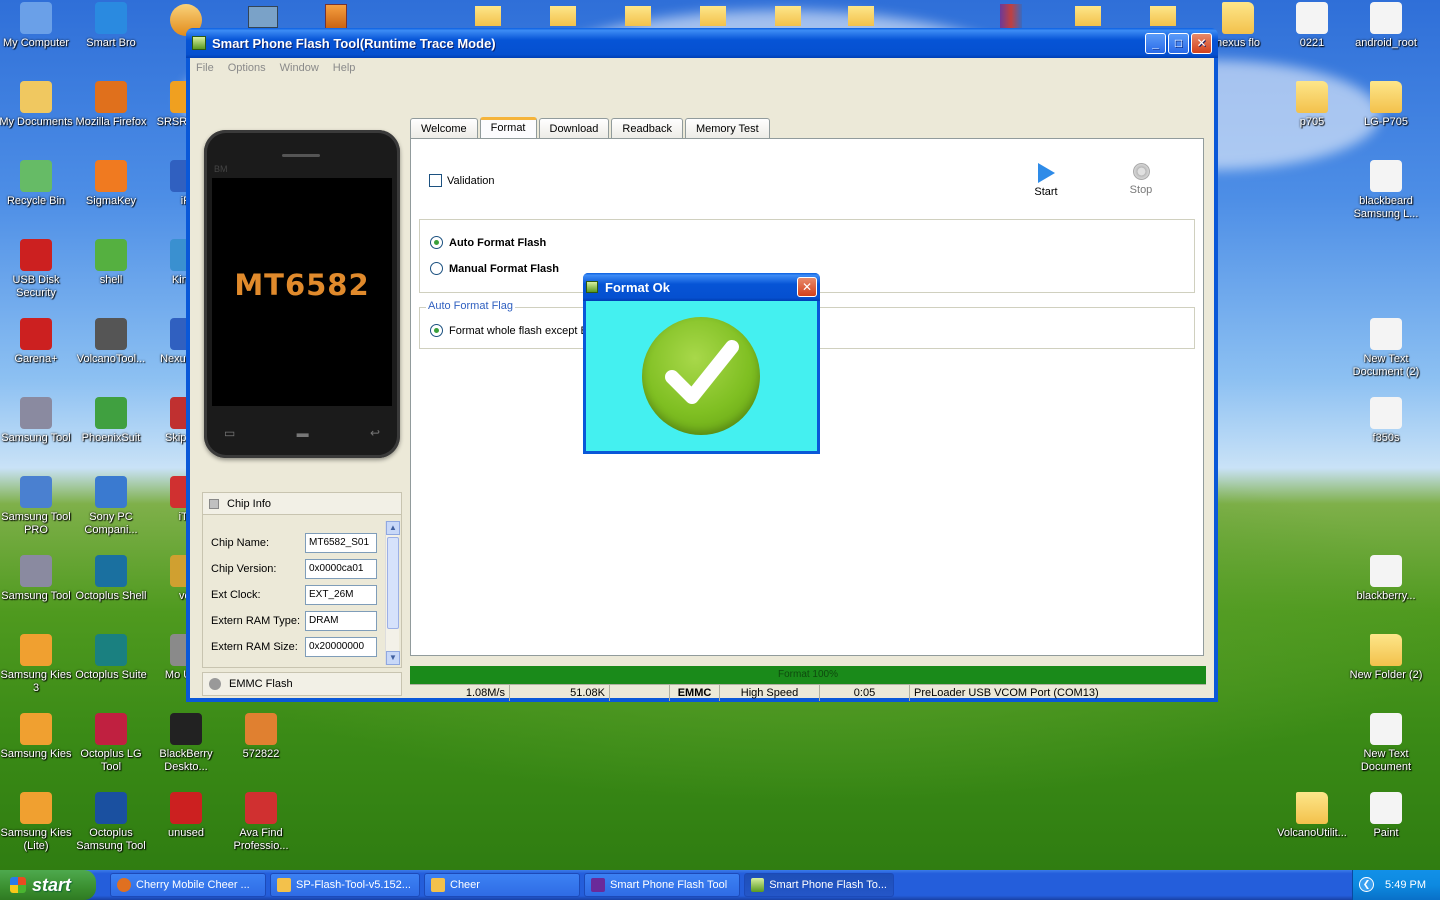  What do you see at coordinates (727, 128) in the screenshot?
I see `tab-memory-test: Memory Test` at bounding box center [727, 128].